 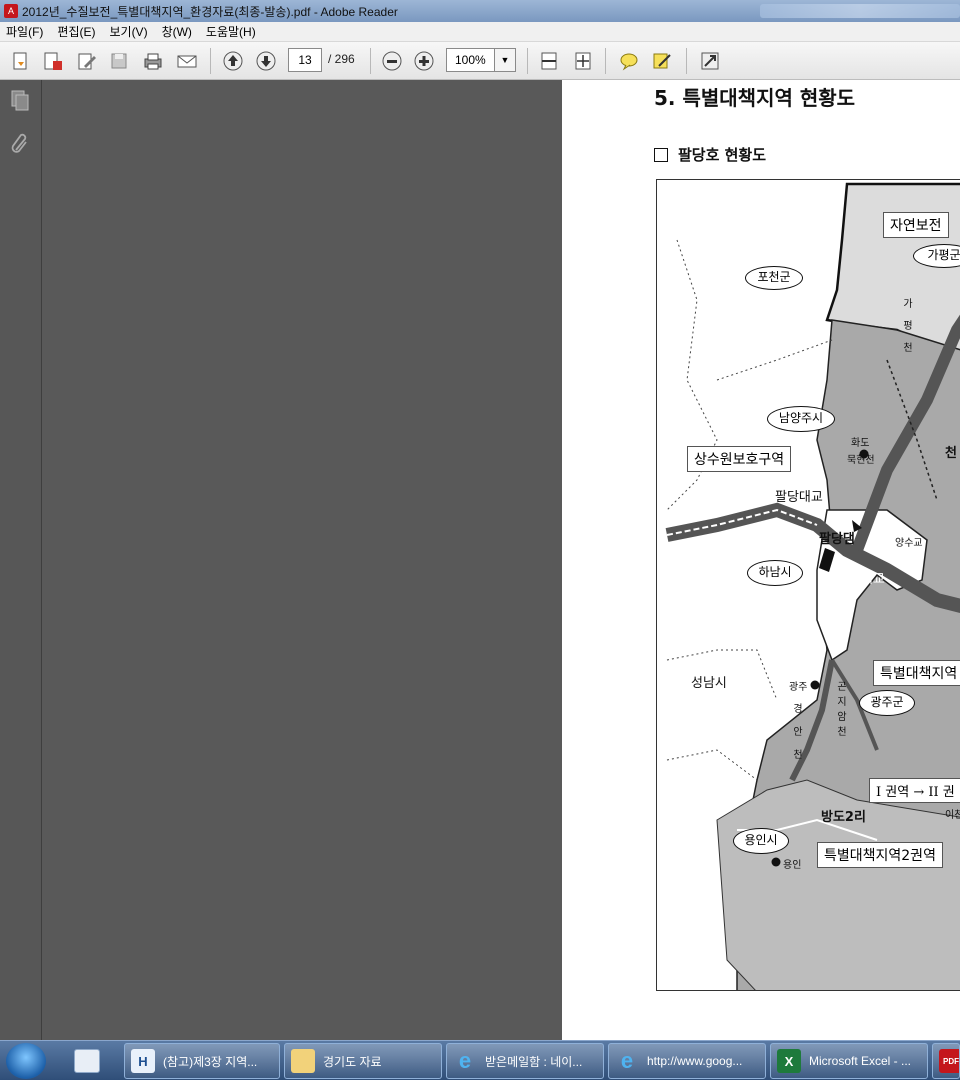 I want to click on create-pdf-icon, so click(x=53, y=61).